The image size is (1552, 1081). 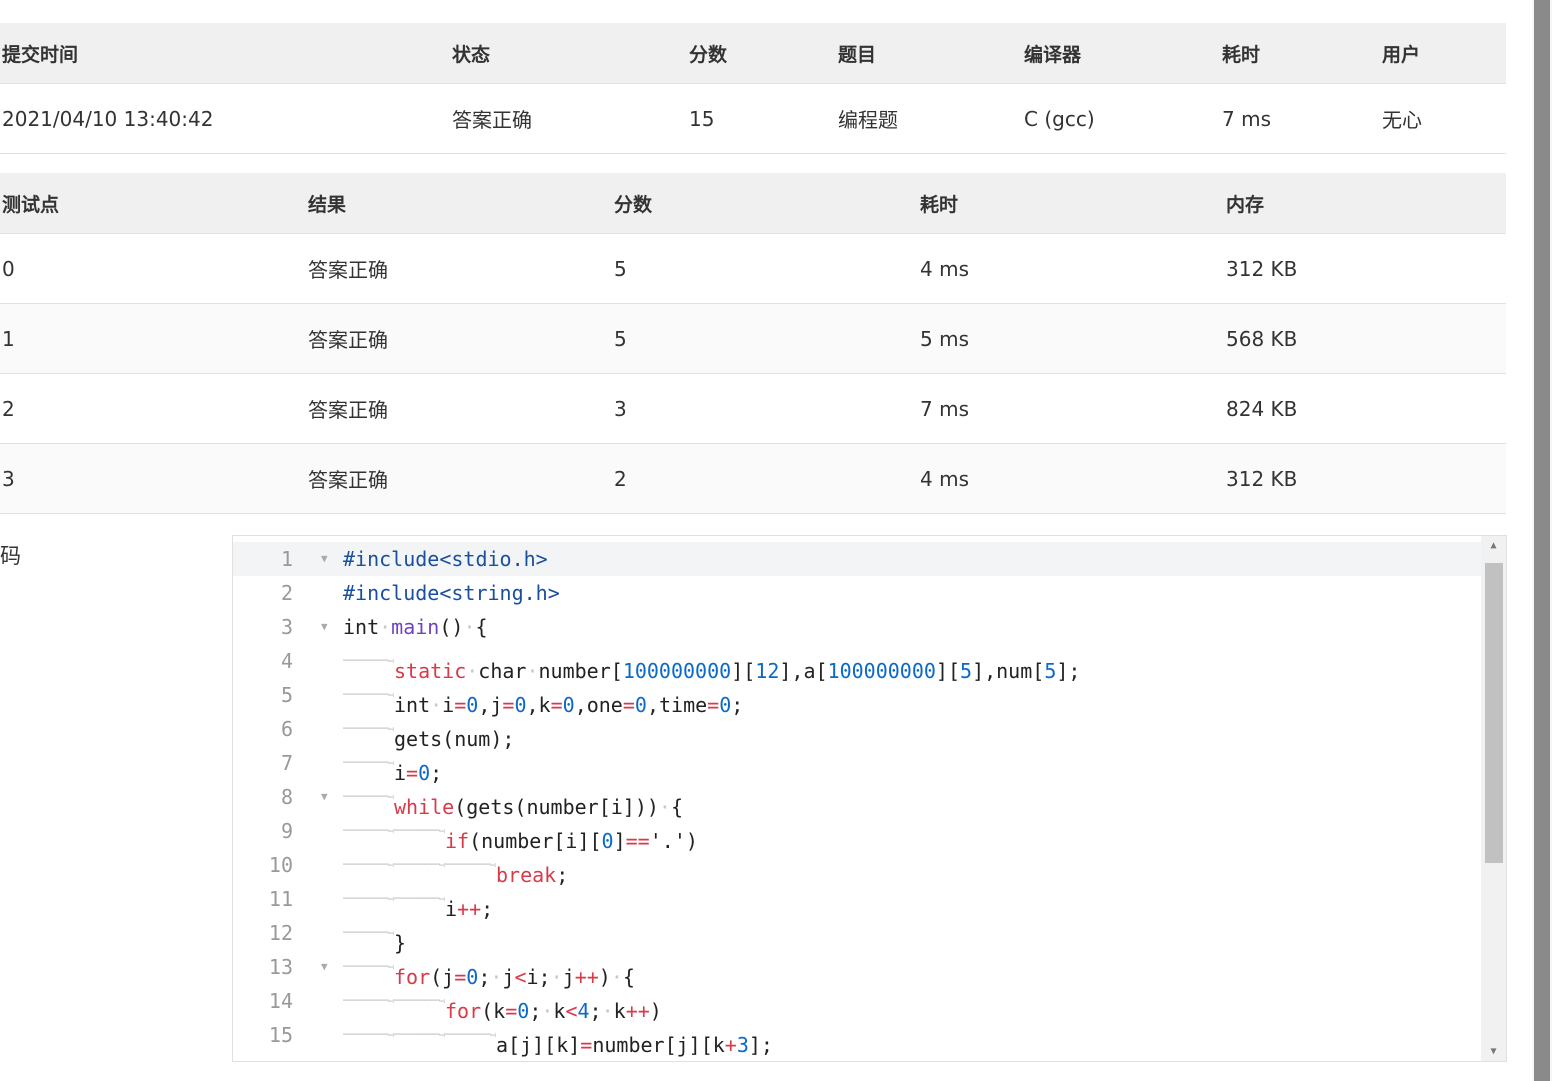 I want to click on submission-user-link: 无心, so click(x=1443, y=118).